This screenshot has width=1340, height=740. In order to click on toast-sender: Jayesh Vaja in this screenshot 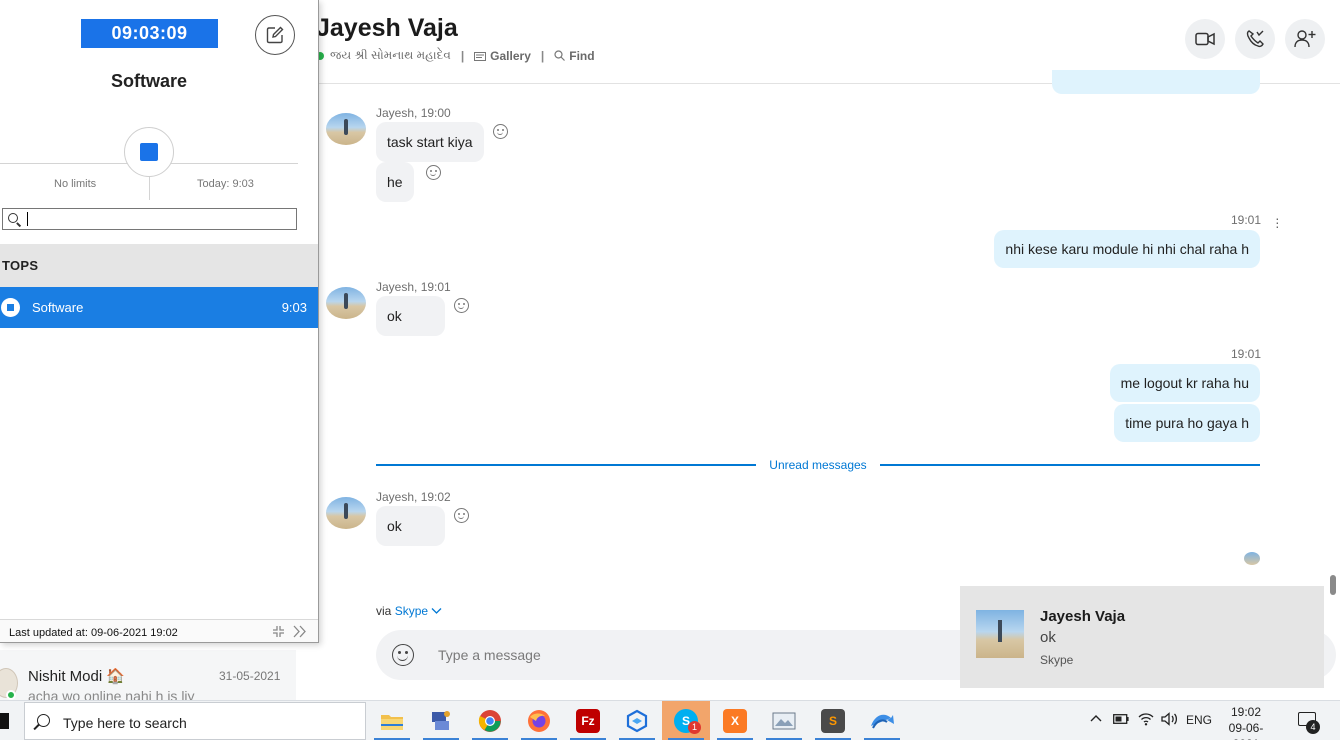, I will do `click(1083, 616)`.